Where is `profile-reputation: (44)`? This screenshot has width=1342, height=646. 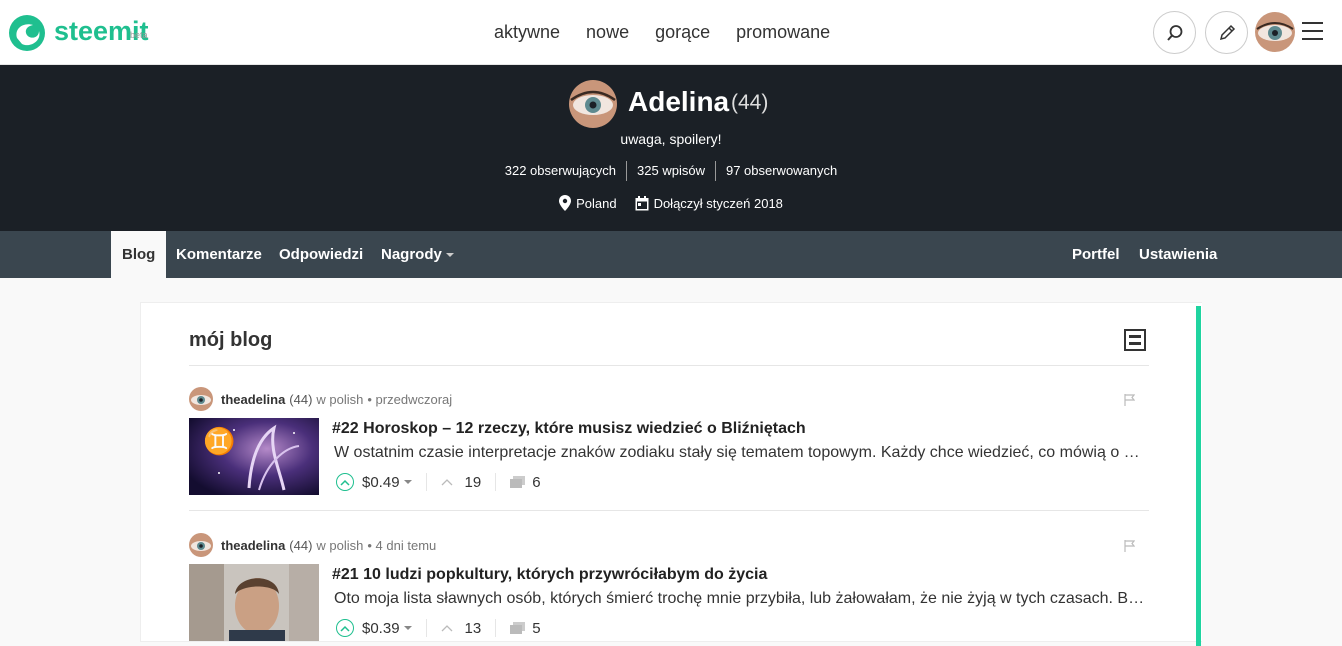 profile-reputation: (44) is located at coordinates (750, 102).